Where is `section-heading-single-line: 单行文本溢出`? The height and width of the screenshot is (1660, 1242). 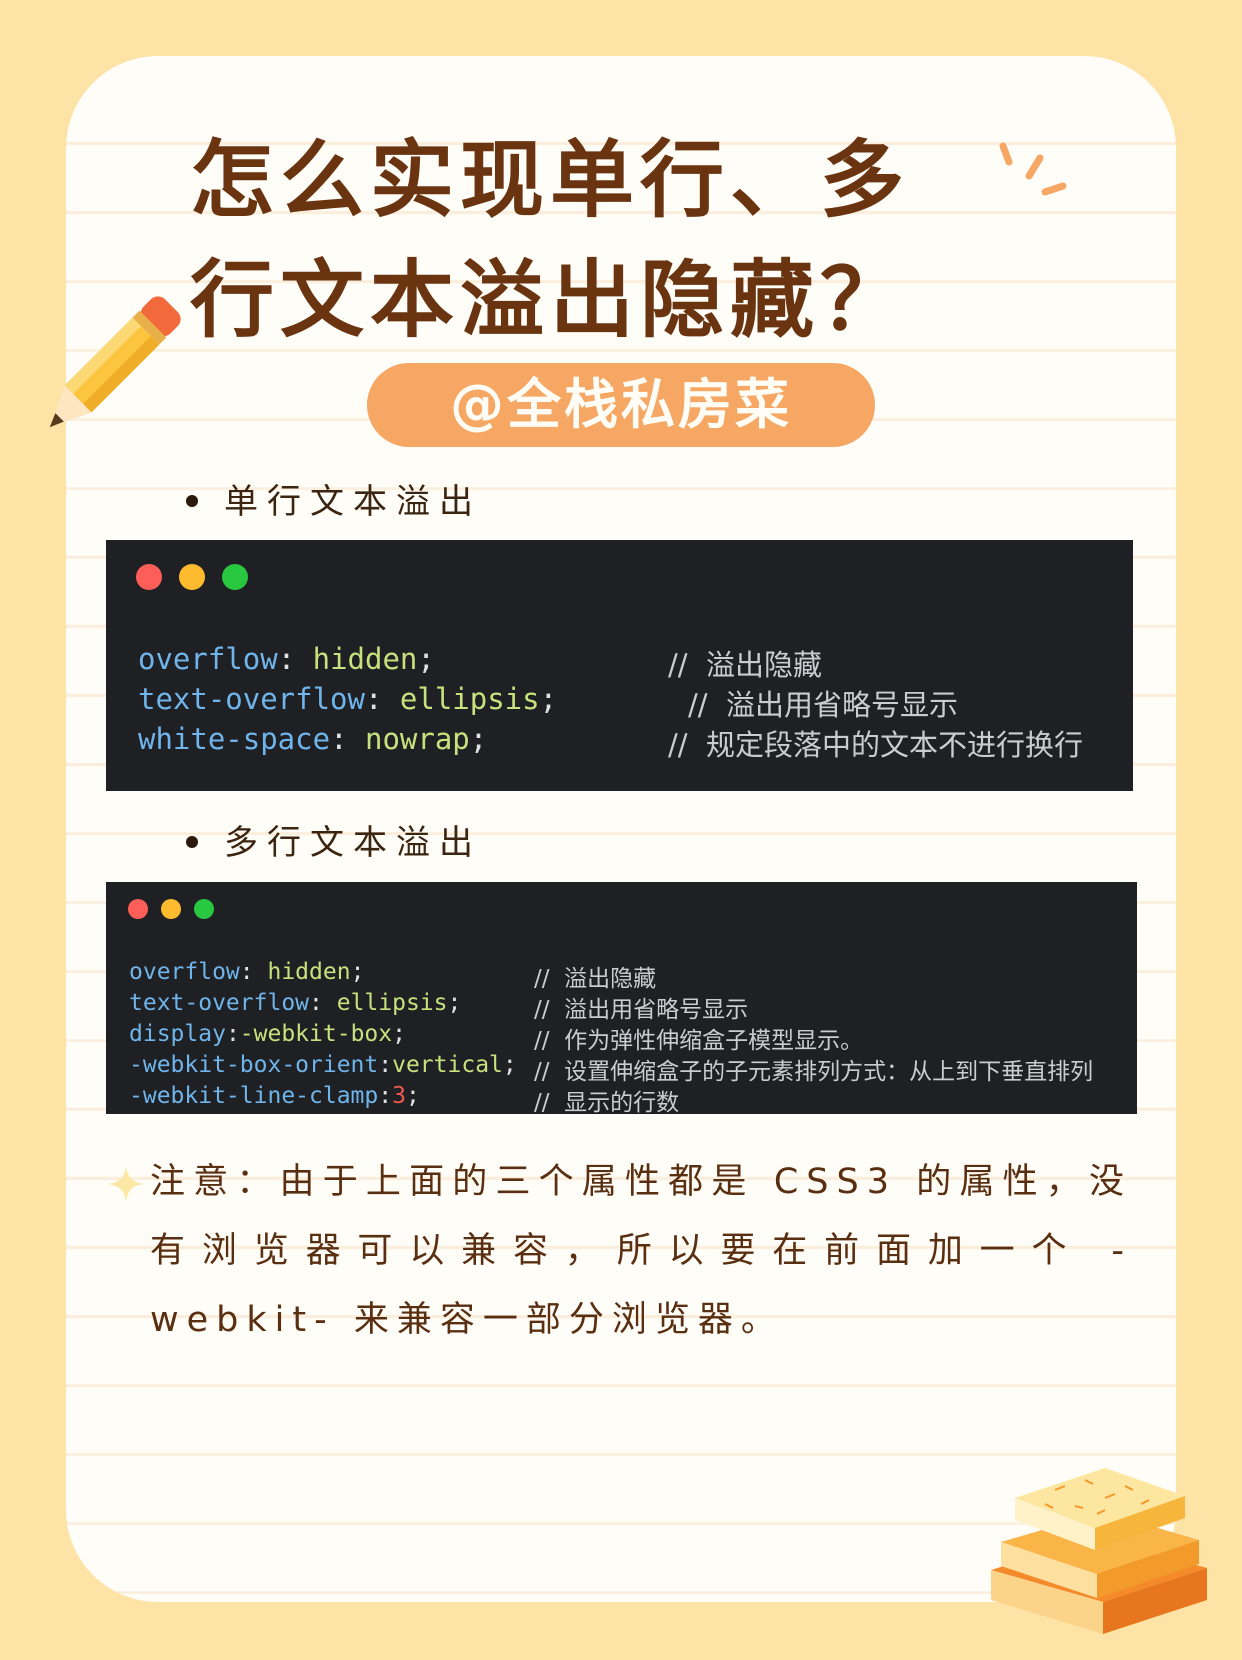
section-heading-single-line: 单行文本溢出 is located at coordinates (334, 498).